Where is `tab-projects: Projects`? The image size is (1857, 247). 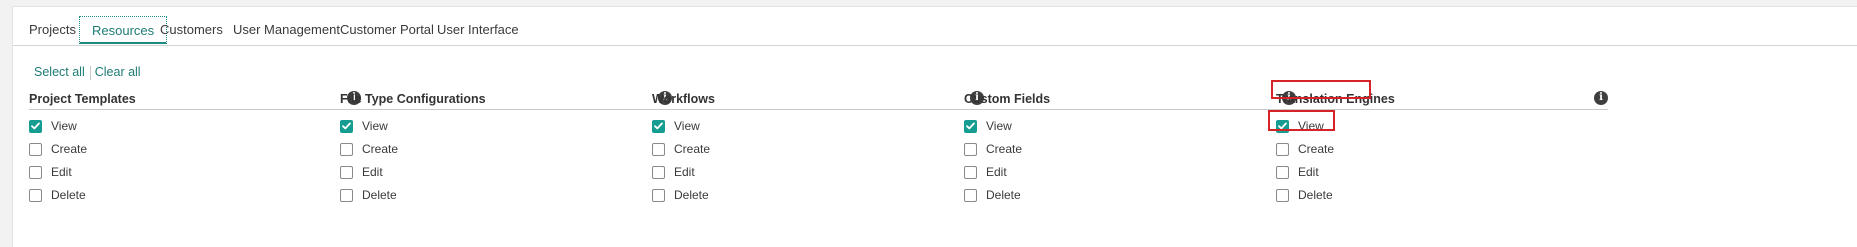 tab-projects: Projects is located at coordinates (52, 30).